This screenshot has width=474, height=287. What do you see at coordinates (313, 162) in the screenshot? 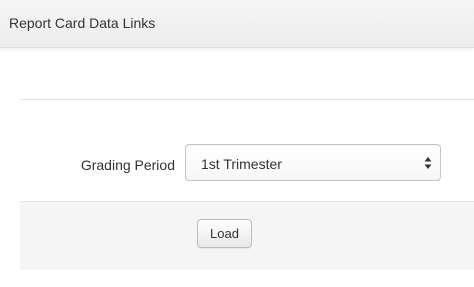
I see `grading-period-select: 1st Trimester` at bounding box center [313, 162].